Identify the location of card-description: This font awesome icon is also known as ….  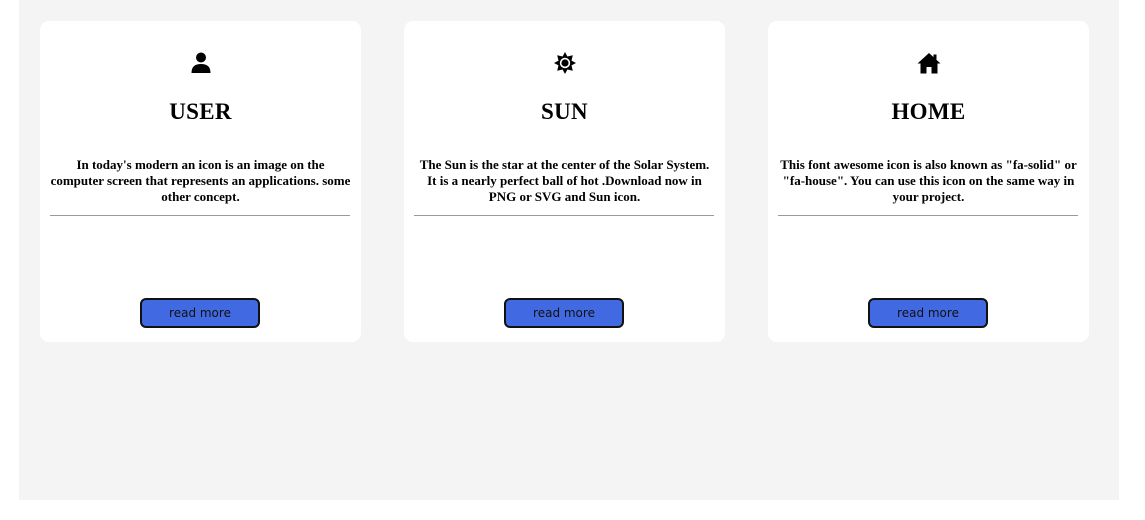
(928, 180).